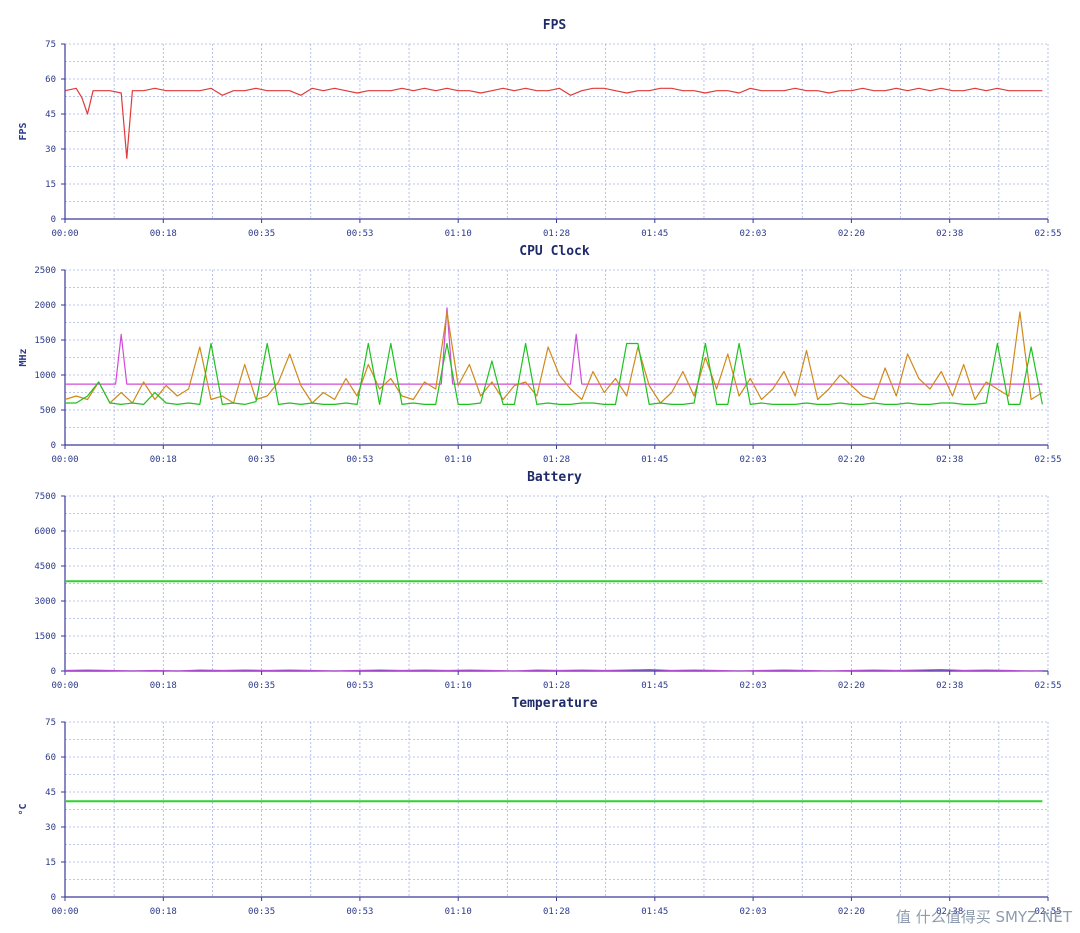  Describe the element at coordinates (45, 306) in the screenshot. I see `y-tick-label: 2000` at that location.